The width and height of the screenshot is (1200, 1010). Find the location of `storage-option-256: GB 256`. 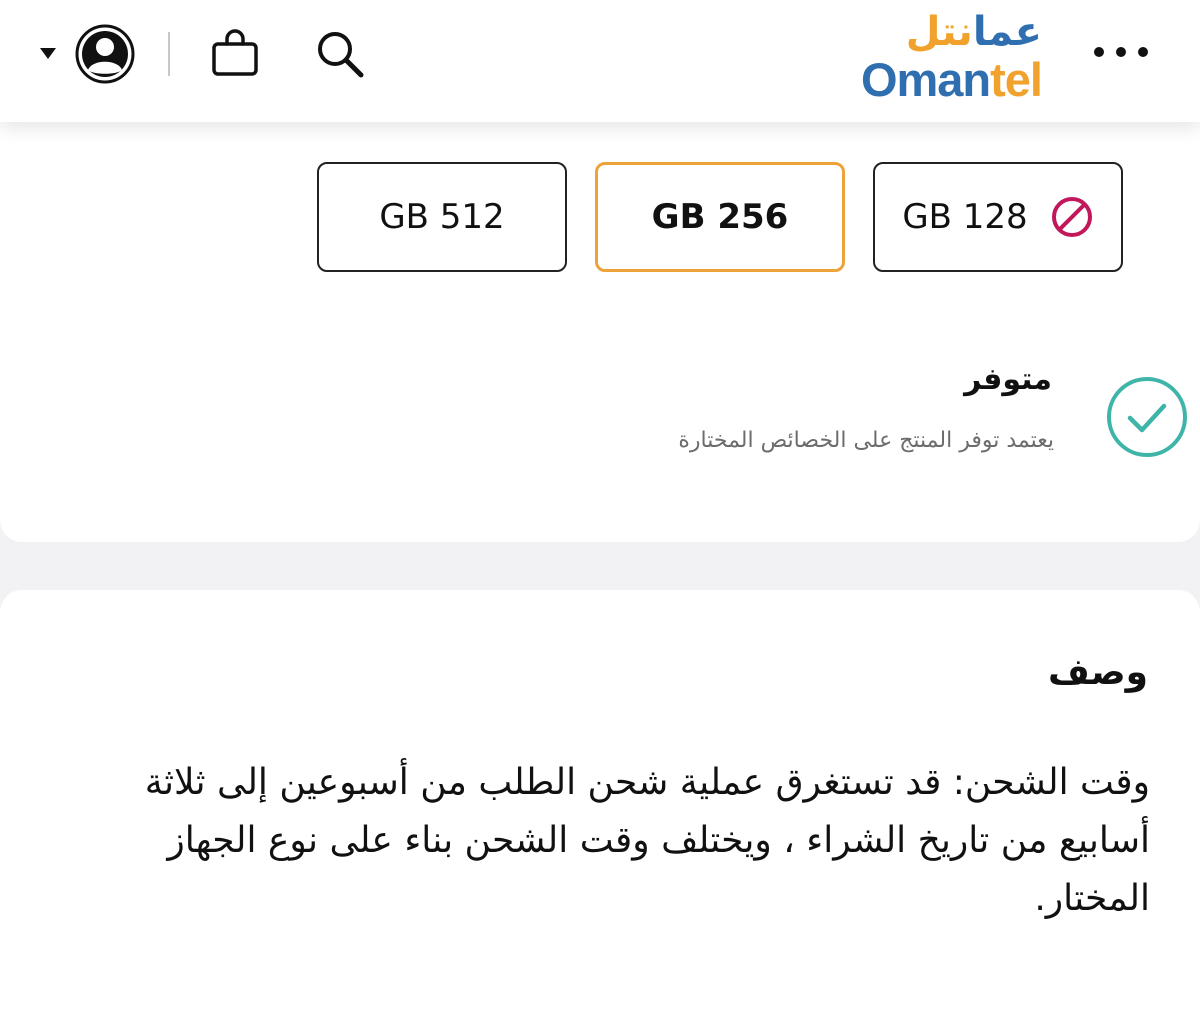

storage-option-256: GB 256 is located at coordinates (720, 217).